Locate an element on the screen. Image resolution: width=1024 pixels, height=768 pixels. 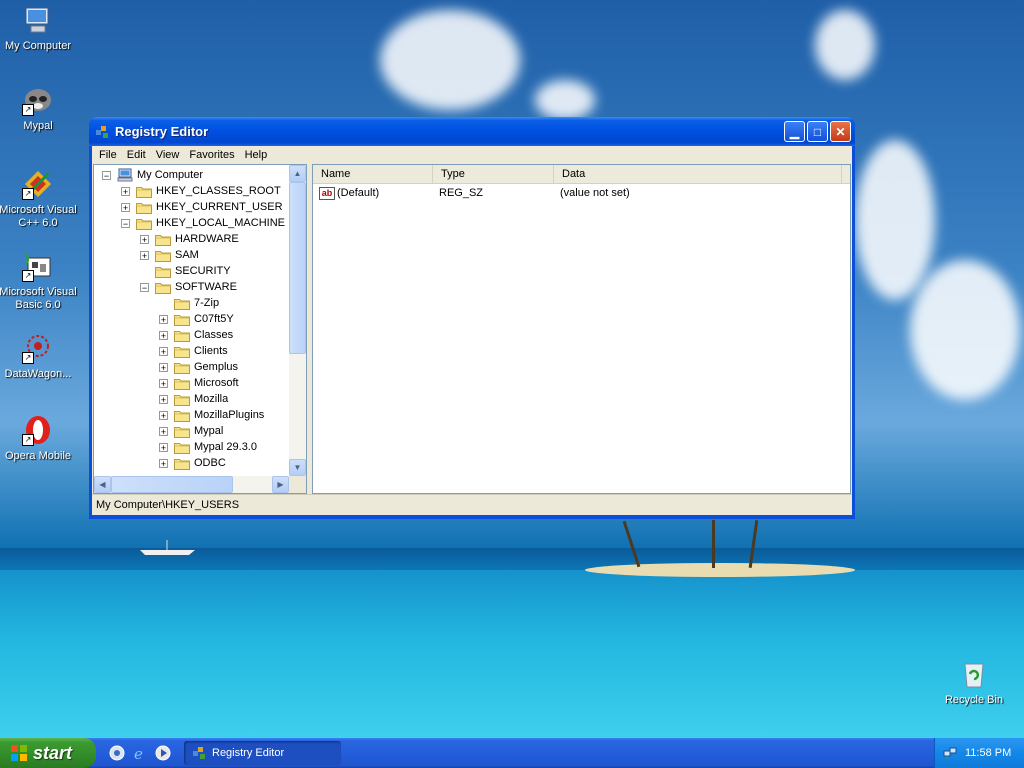
desktop-icon-visual-basic: ↗ Microsoft Visual Basic 6.0 is located at coordinates (39, 281).